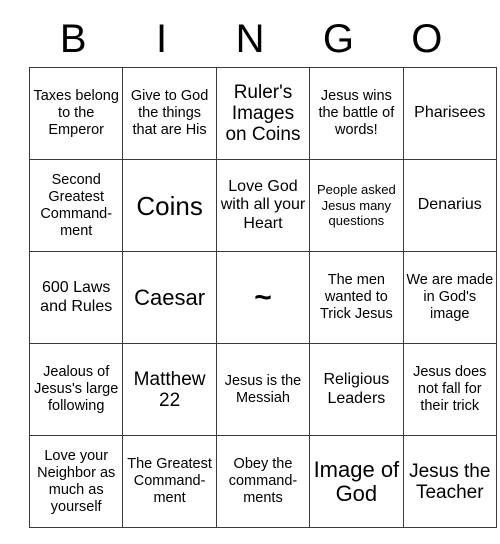  I want to click on bingo-header-letter-n: N, so click(250, 38).